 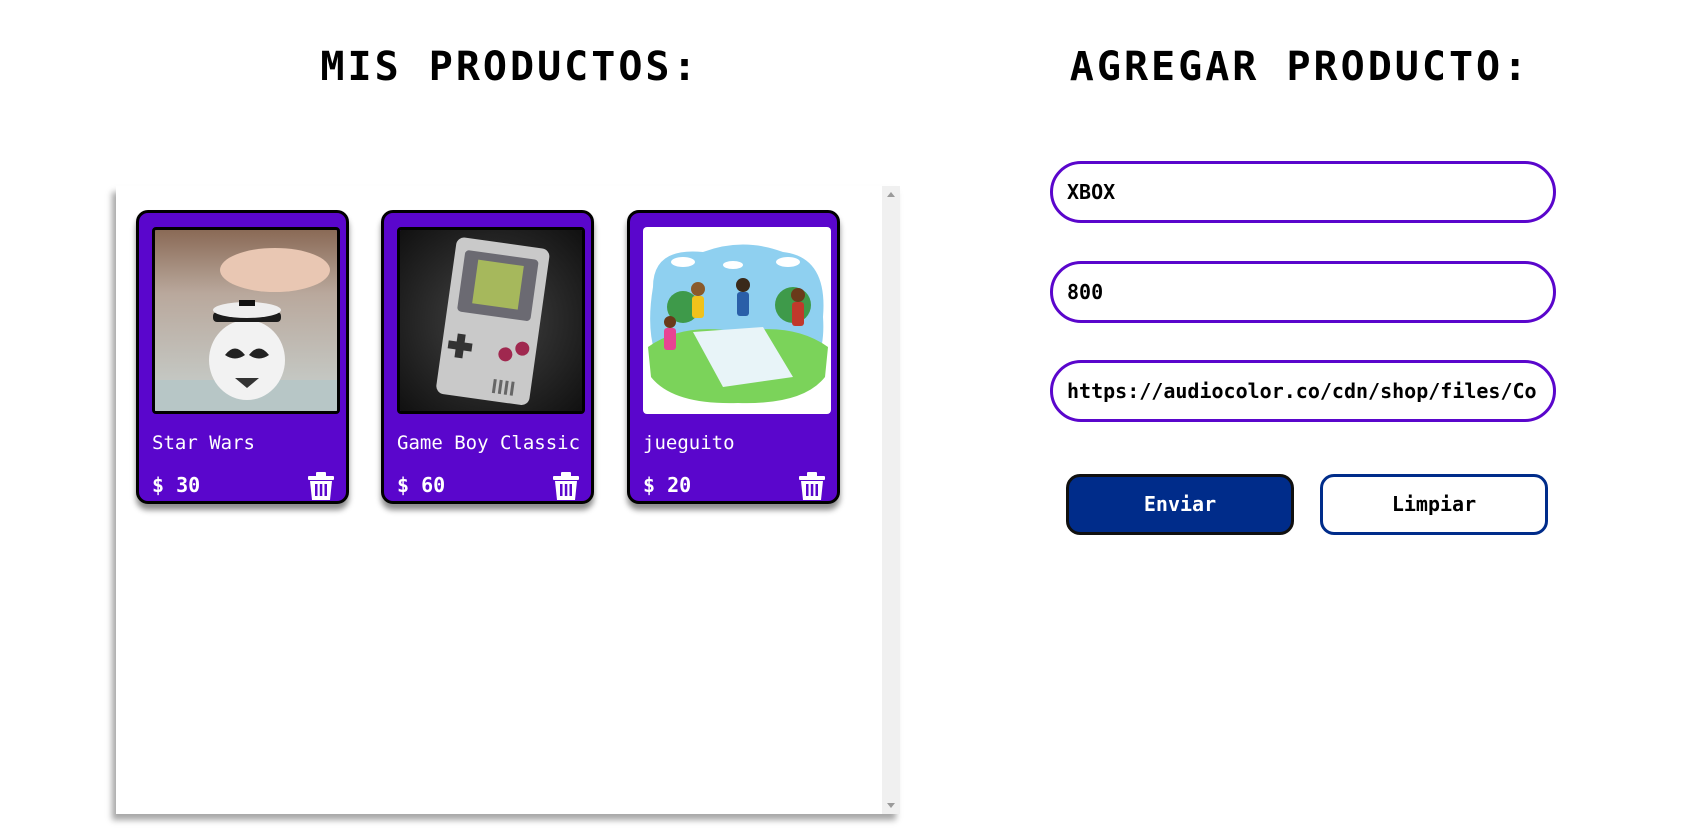 What do you see at coordinates (510, 67) in the screenshot?
I see `products-title: MIS PRODUCTOS:` at bounding box center [510, 67].